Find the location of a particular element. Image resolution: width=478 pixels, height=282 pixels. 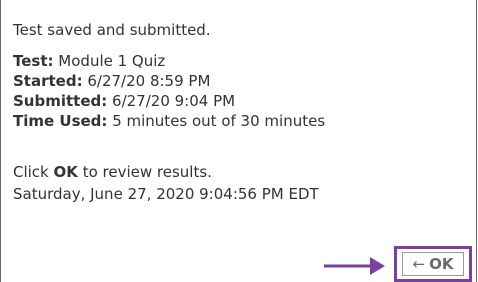

detail-label: Time Used: is located at coordinates (60, 121).